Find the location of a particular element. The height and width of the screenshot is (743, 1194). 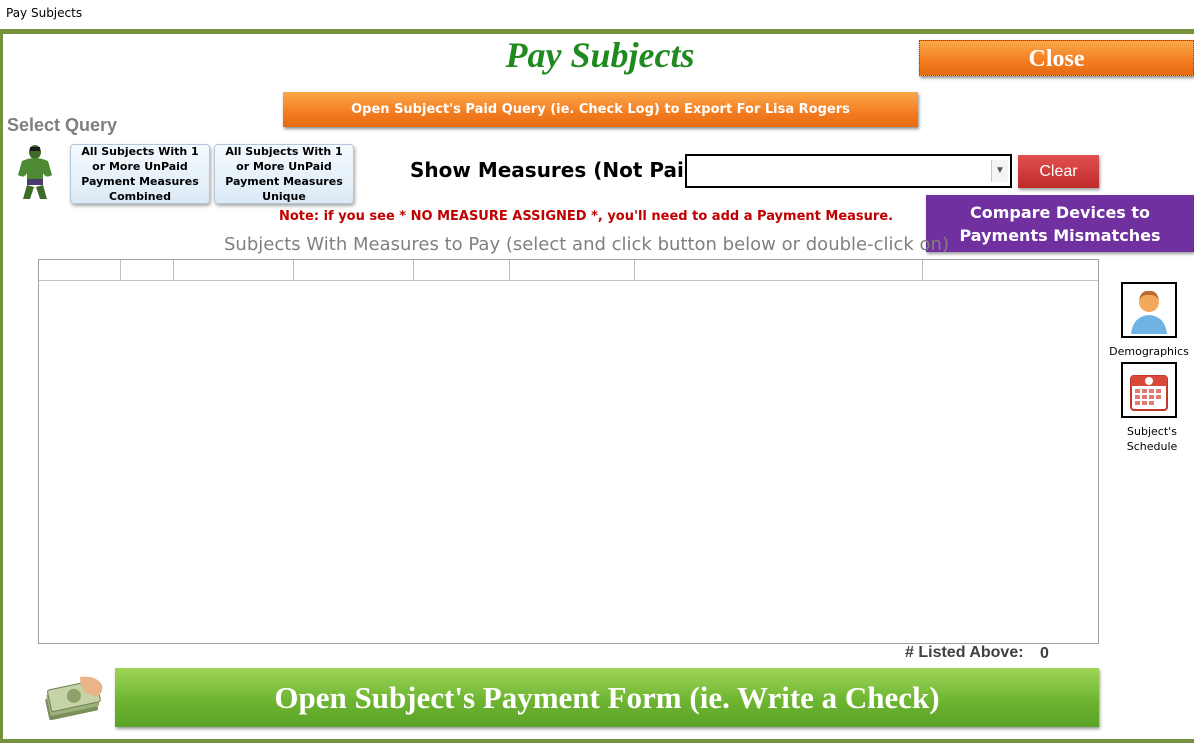

clear-button: Clear is located at coordinates (1058, 171).